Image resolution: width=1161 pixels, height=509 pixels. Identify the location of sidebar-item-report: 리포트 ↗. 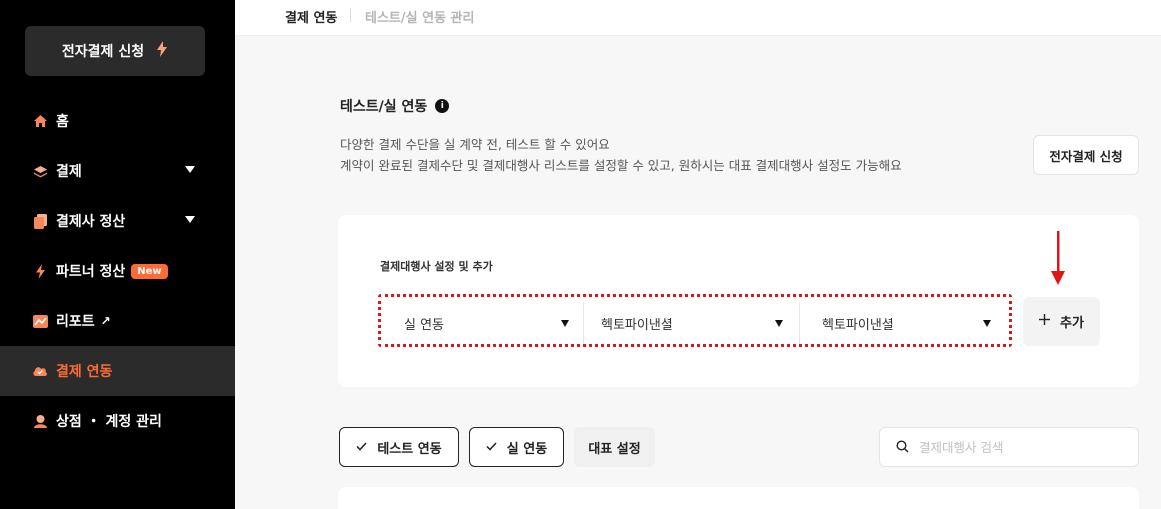
(117, 321).